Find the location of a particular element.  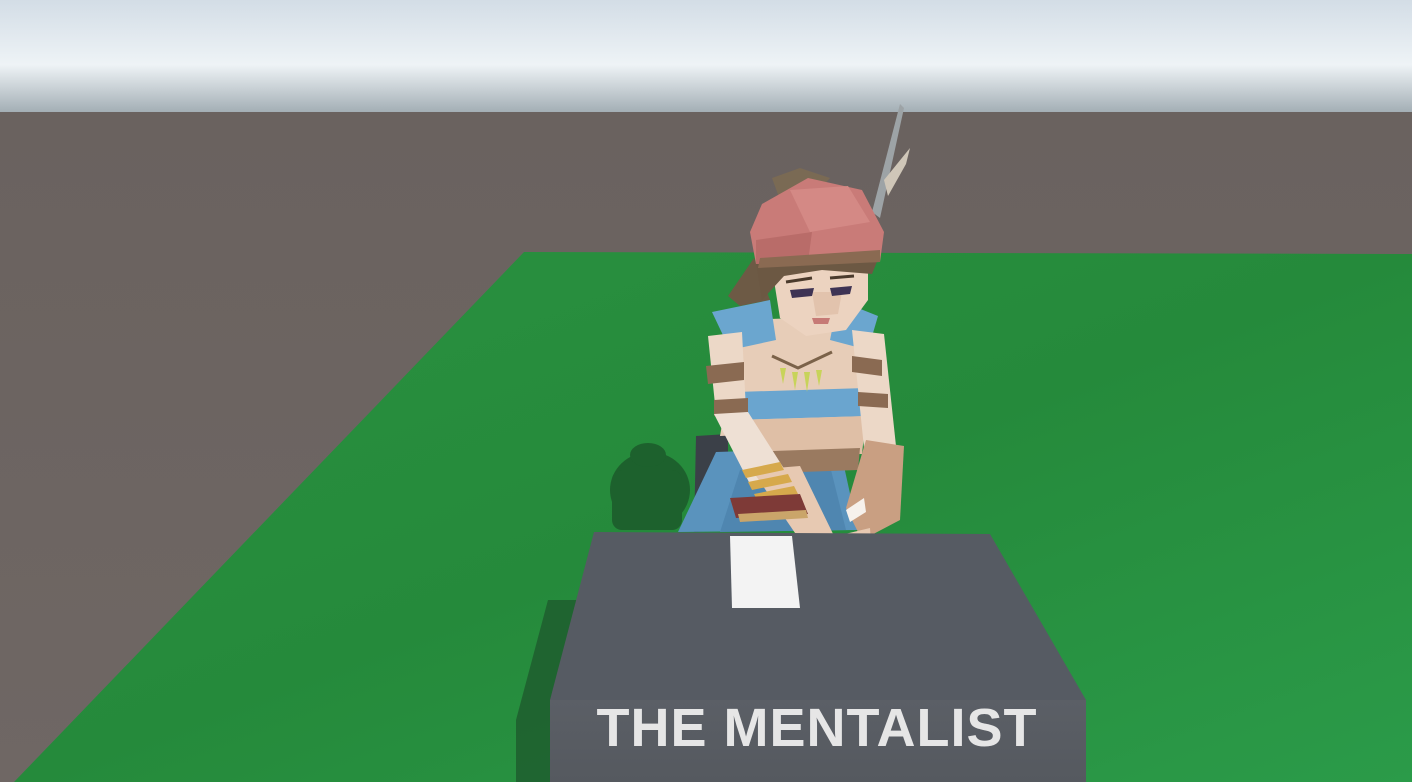

bodice is located at coordinates (801, 404).